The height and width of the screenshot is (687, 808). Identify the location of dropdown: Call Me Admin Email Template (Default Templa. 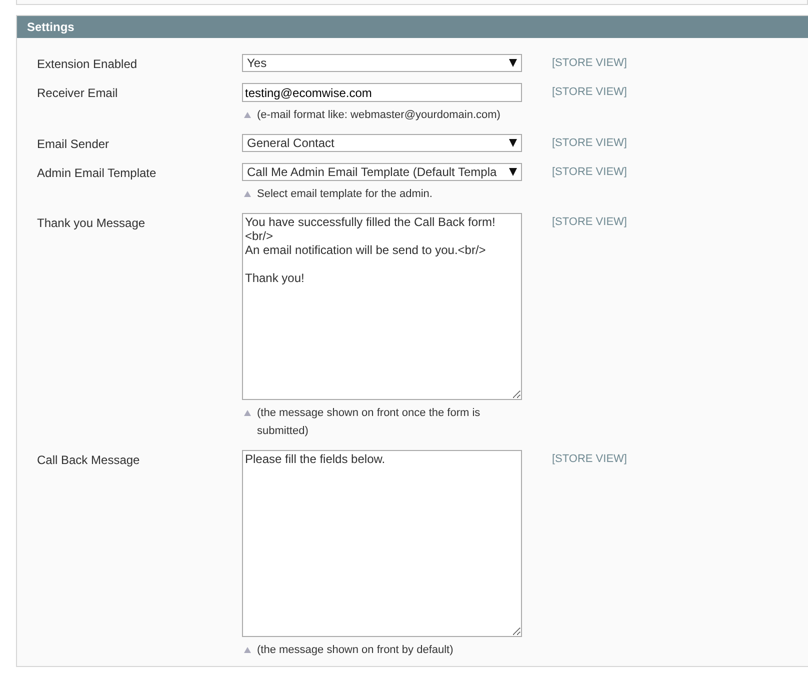
(382, 172).